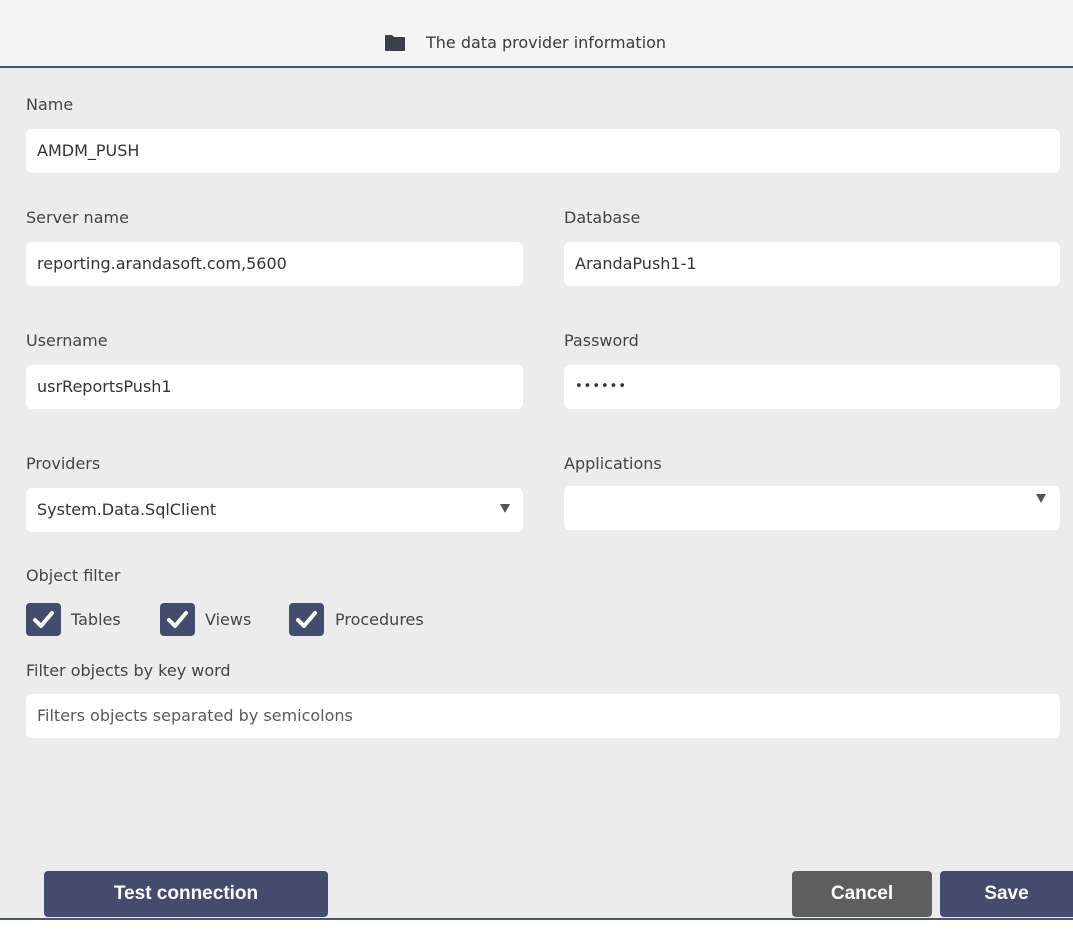 This screenshot has width=1073, height=939. What do you see at coordinates (274, 264) in the screenshot?
I see `server-name-input: reporting.arandasoft.com,5600` at bounding box center [274, 264].